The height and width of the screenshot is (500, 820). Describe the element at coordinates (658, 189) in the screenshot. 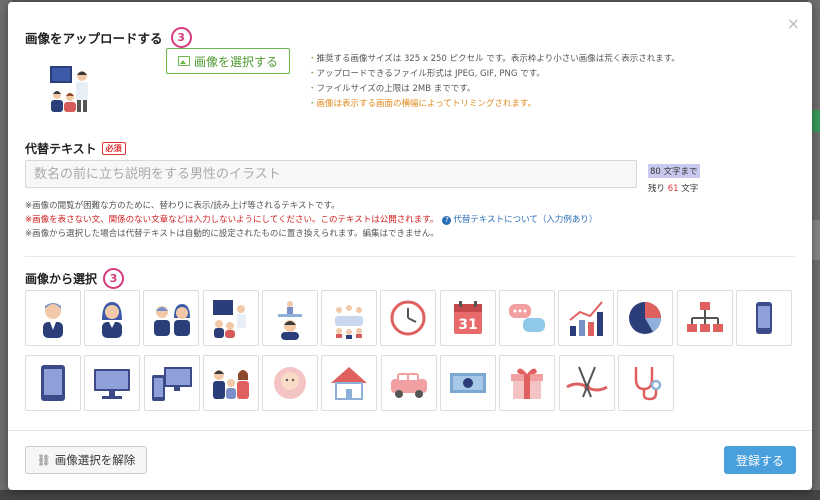

I see `remain-prefix: 残り` at that location.